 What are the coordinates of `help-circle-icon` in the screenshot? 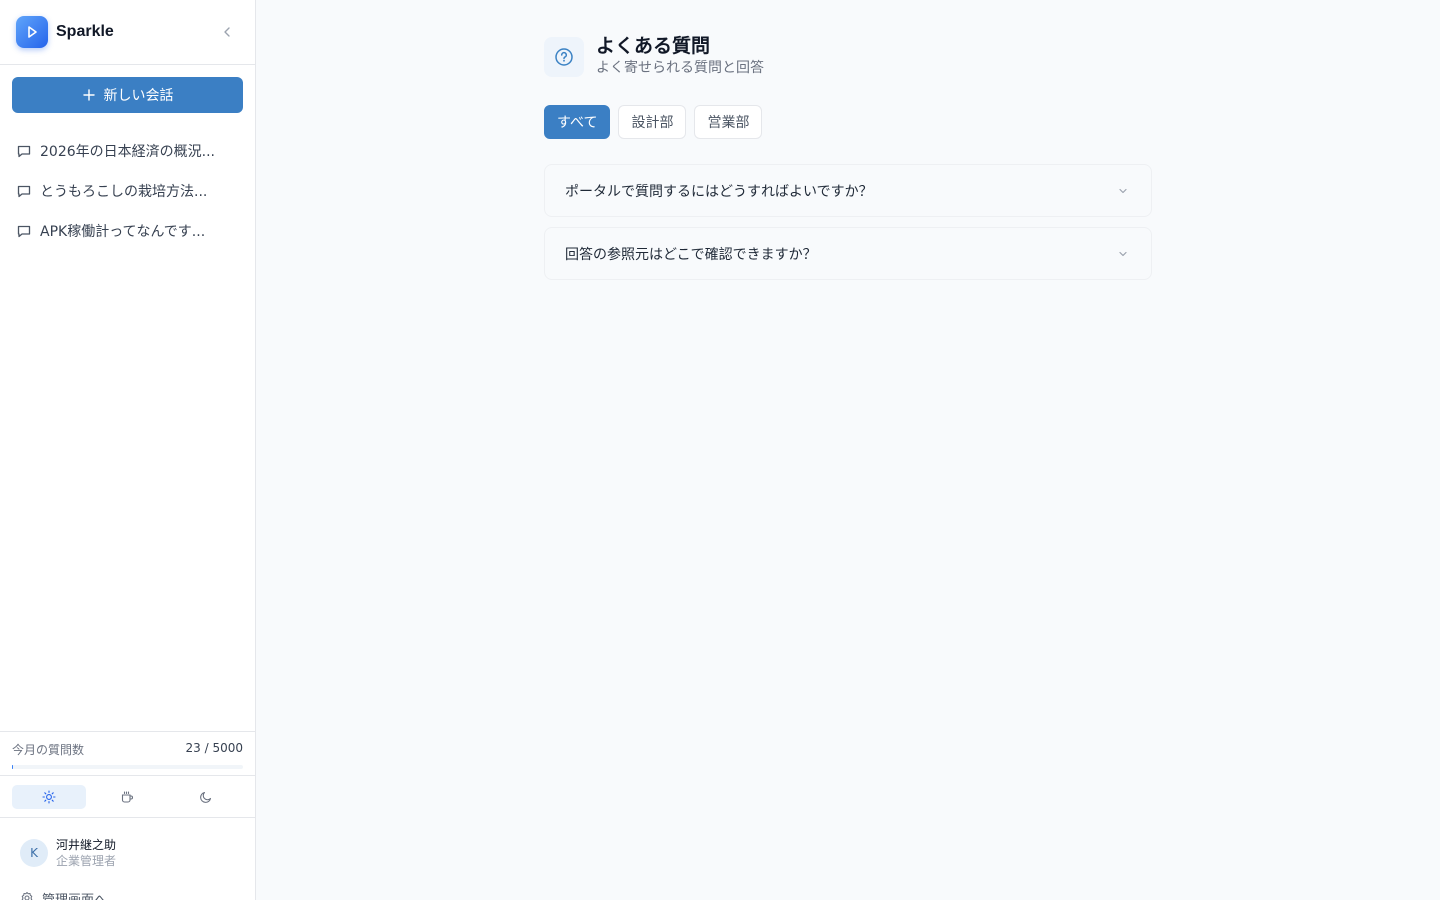 It's located at (564, 56).